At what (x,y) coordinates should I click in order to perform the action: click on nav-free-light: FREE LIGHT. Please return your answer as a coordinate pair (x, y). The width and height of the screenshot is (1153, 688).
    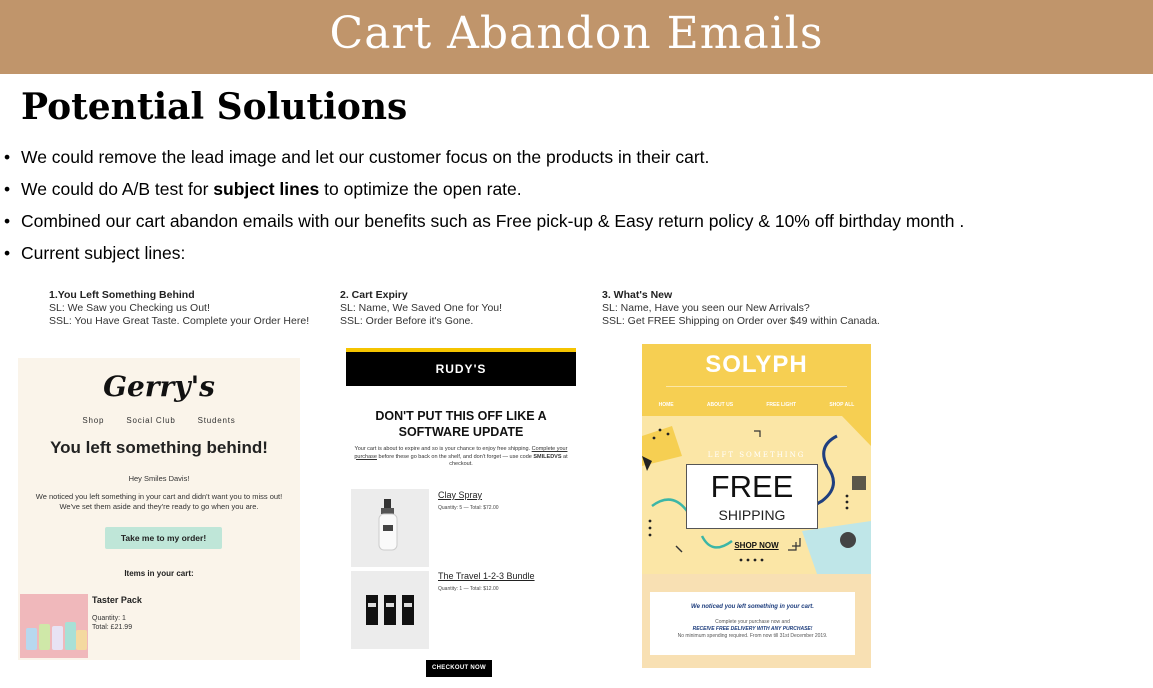
    Looking at the image, I should click on (781, 405).